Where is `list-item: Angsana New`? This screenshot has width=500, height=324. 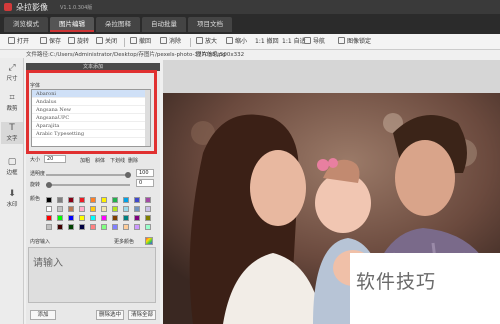 list-item: Angsana New is located at coordinates (91, 110).